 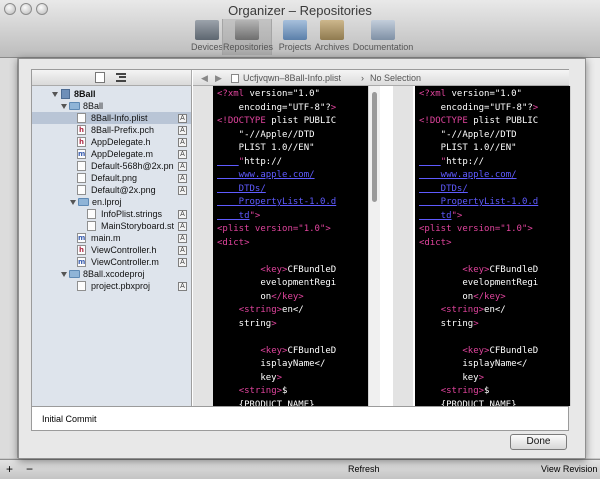 What do you see at coordinates (111, 130) in the screenshot?
I see `tree-file: h 8Ball-Prefix.pch A` at bounding box center [111, 130].